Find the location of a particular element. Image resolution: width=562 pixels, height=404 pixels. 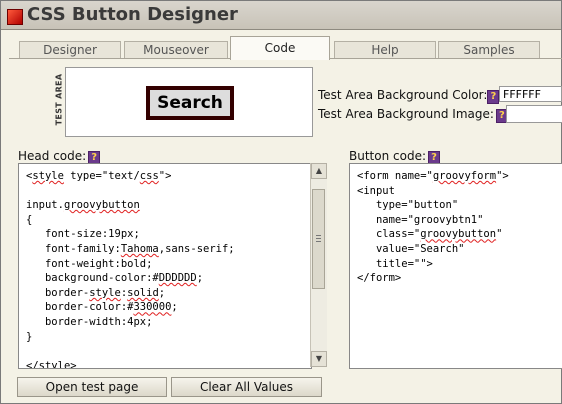

code-line: <input is located at coordinates (376, 190).